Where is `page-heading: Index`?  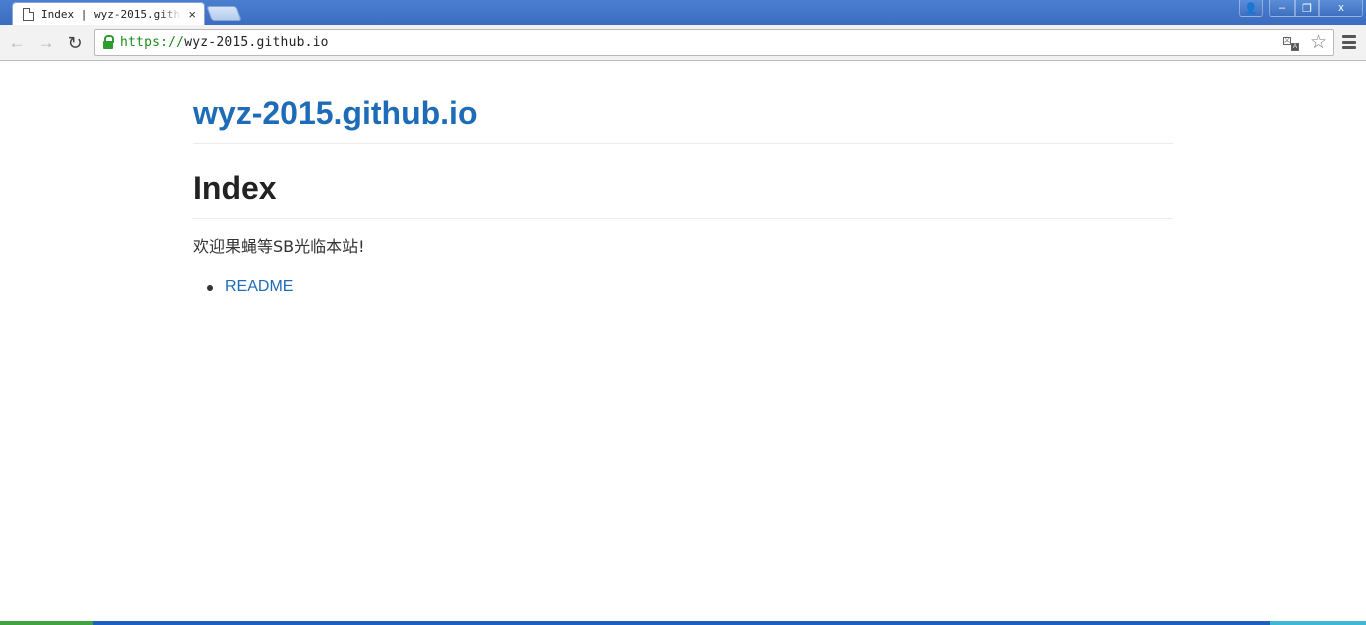 page-heading: Index is located at coordinates (683, 194).